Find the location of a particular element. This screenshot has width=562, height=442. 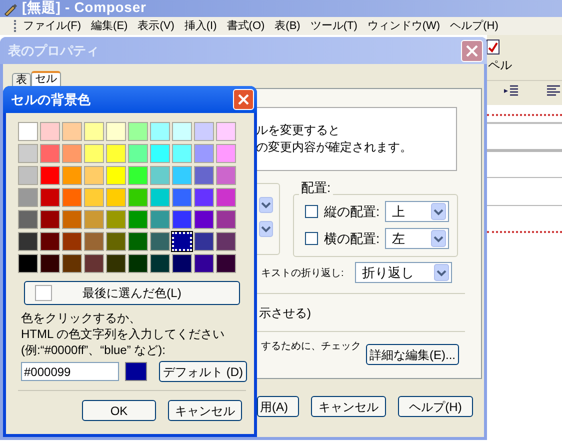

dialog-button: 用(A) is located at coordinates (278, 406).